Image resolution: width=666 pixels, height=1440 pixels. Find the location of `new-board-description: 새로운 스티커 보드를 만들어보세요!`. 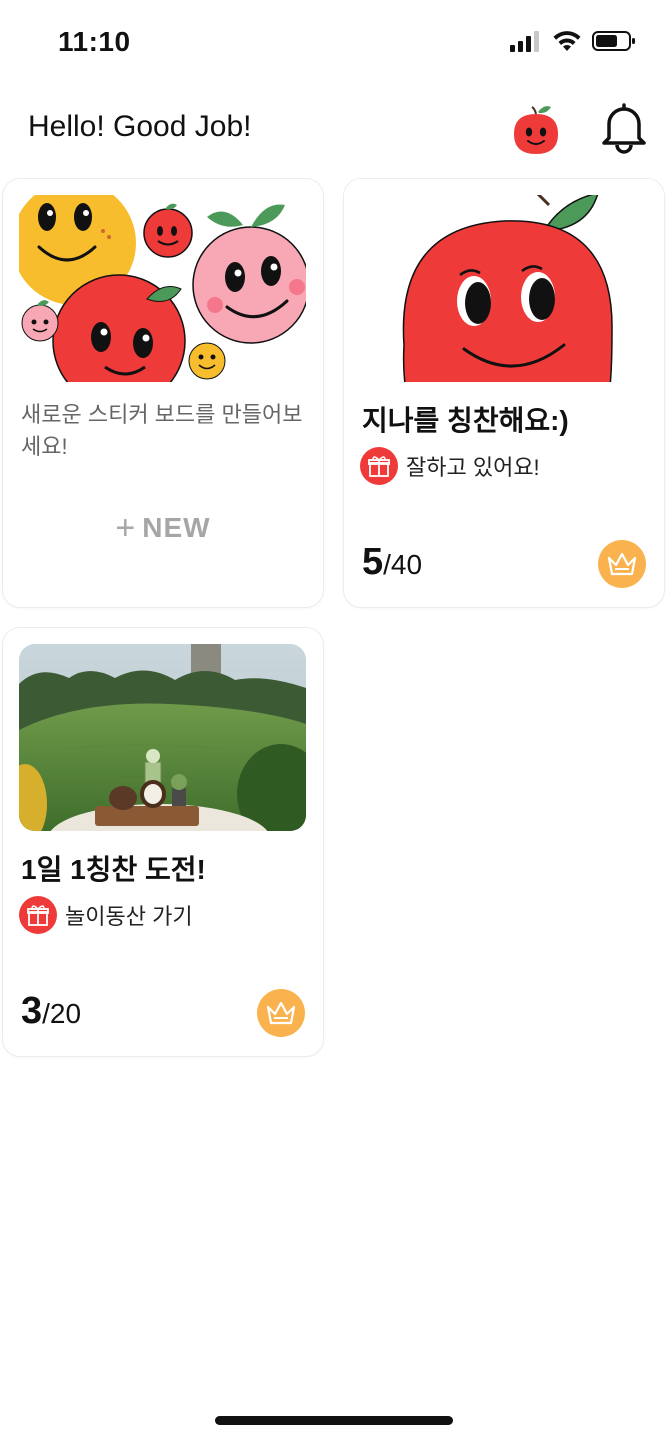

new-board-description: 새로운 스티커 보드를 만들어보세요! is located at coordinates (162, 430).